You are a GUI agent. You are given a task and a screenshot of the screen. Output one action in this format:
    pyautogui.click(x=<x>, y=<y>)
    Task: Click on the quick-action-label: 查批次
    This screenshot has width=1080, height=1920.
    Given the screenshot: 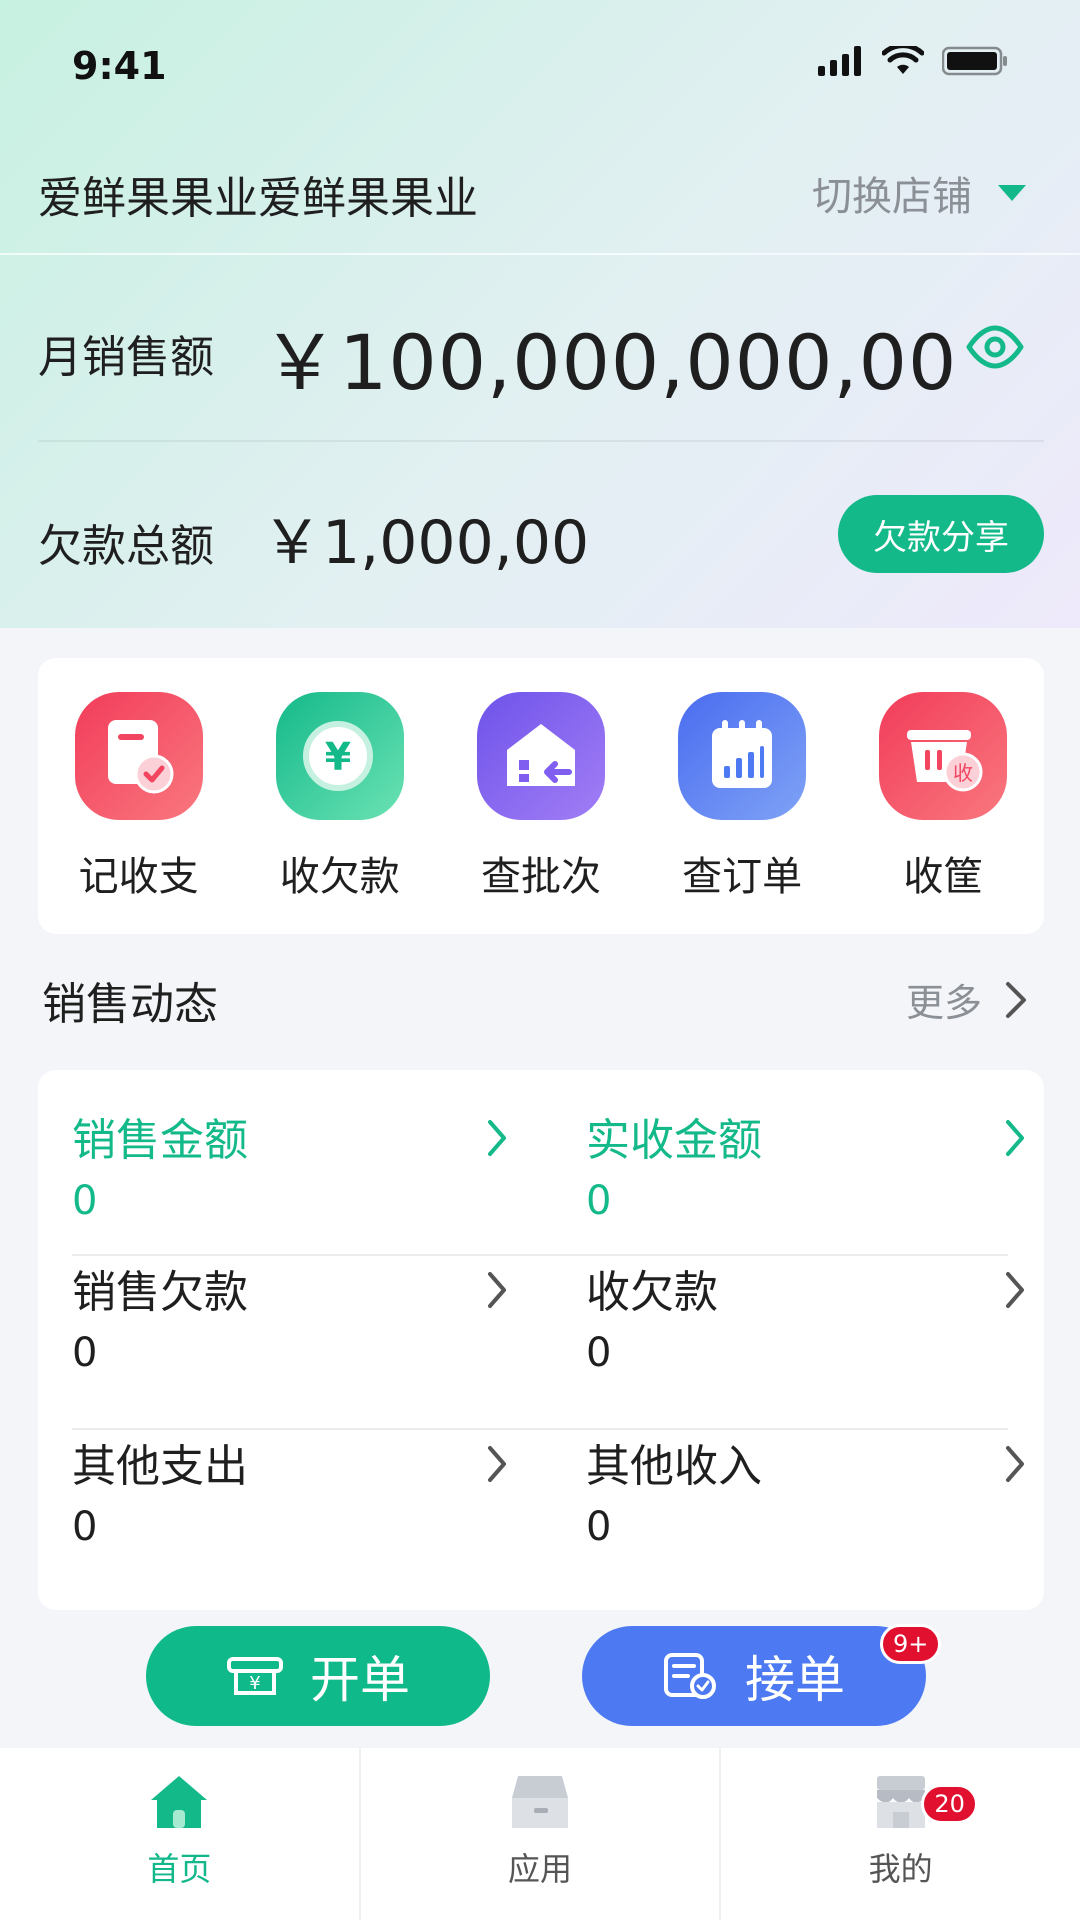 What is the action you would take?
    pyautogui.click(x=540, y=877)
    